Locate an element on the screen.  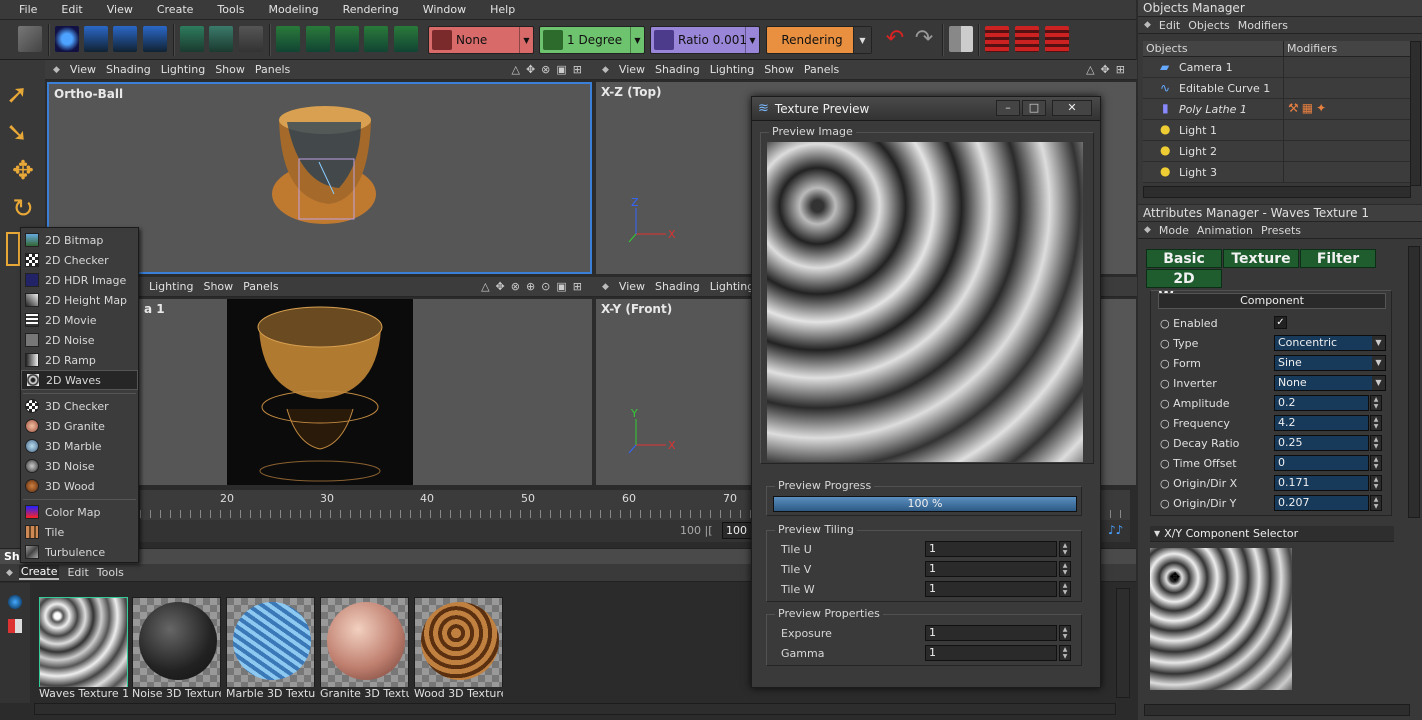
render-view-icon is located at coordinates (1027, 39).